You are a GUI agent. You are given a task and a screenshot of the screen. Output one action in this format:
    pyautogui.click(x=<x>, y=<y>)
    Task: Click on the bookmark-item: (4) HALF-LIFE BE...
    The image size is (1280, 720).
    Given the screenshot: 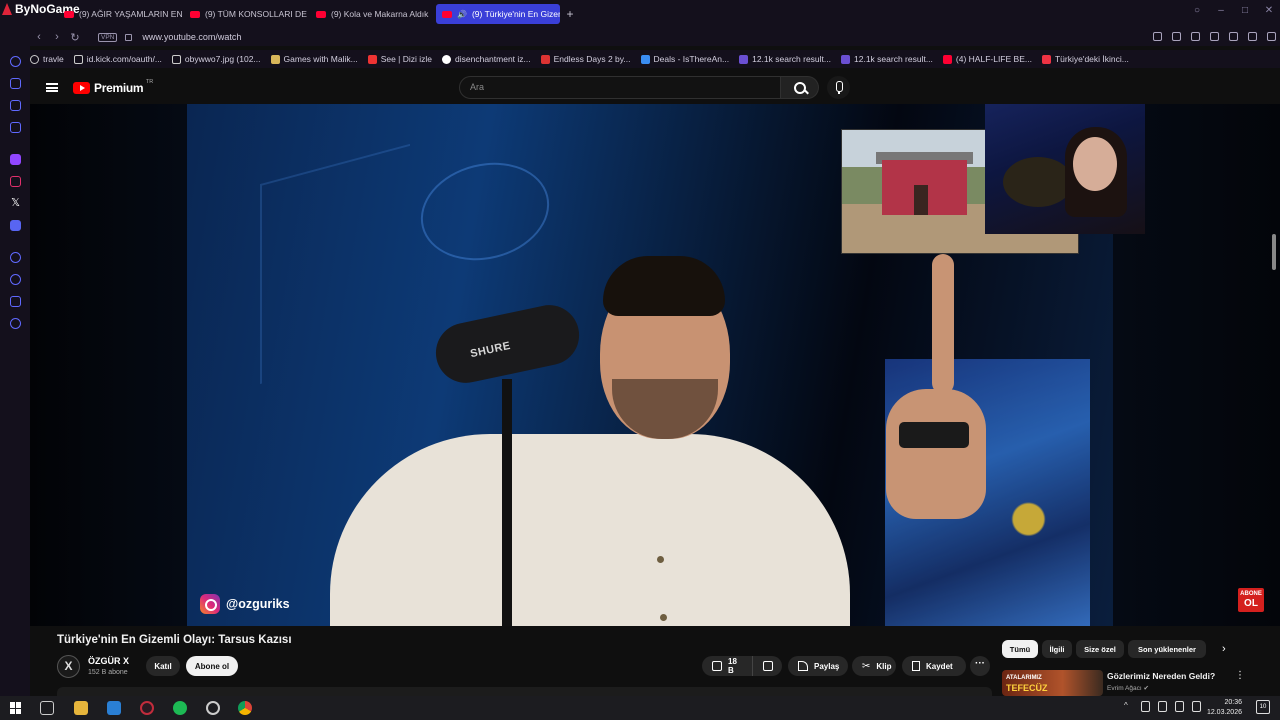 What is the action you would take?
    pyautogui.click(x=987, y=59)
    